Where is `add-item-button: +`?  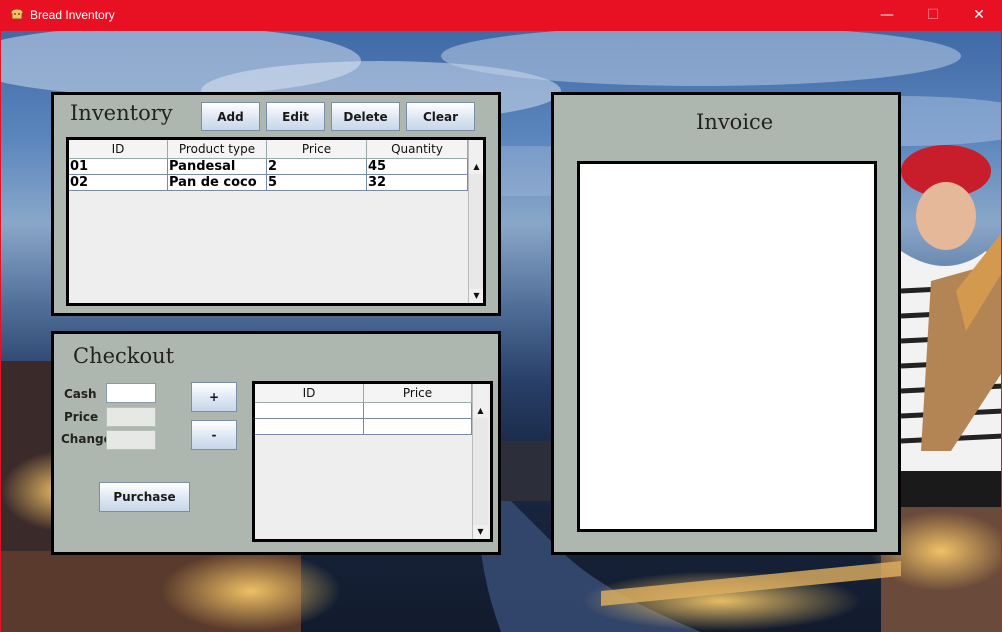 add-item-button: + is located at coordinates (214, 397).